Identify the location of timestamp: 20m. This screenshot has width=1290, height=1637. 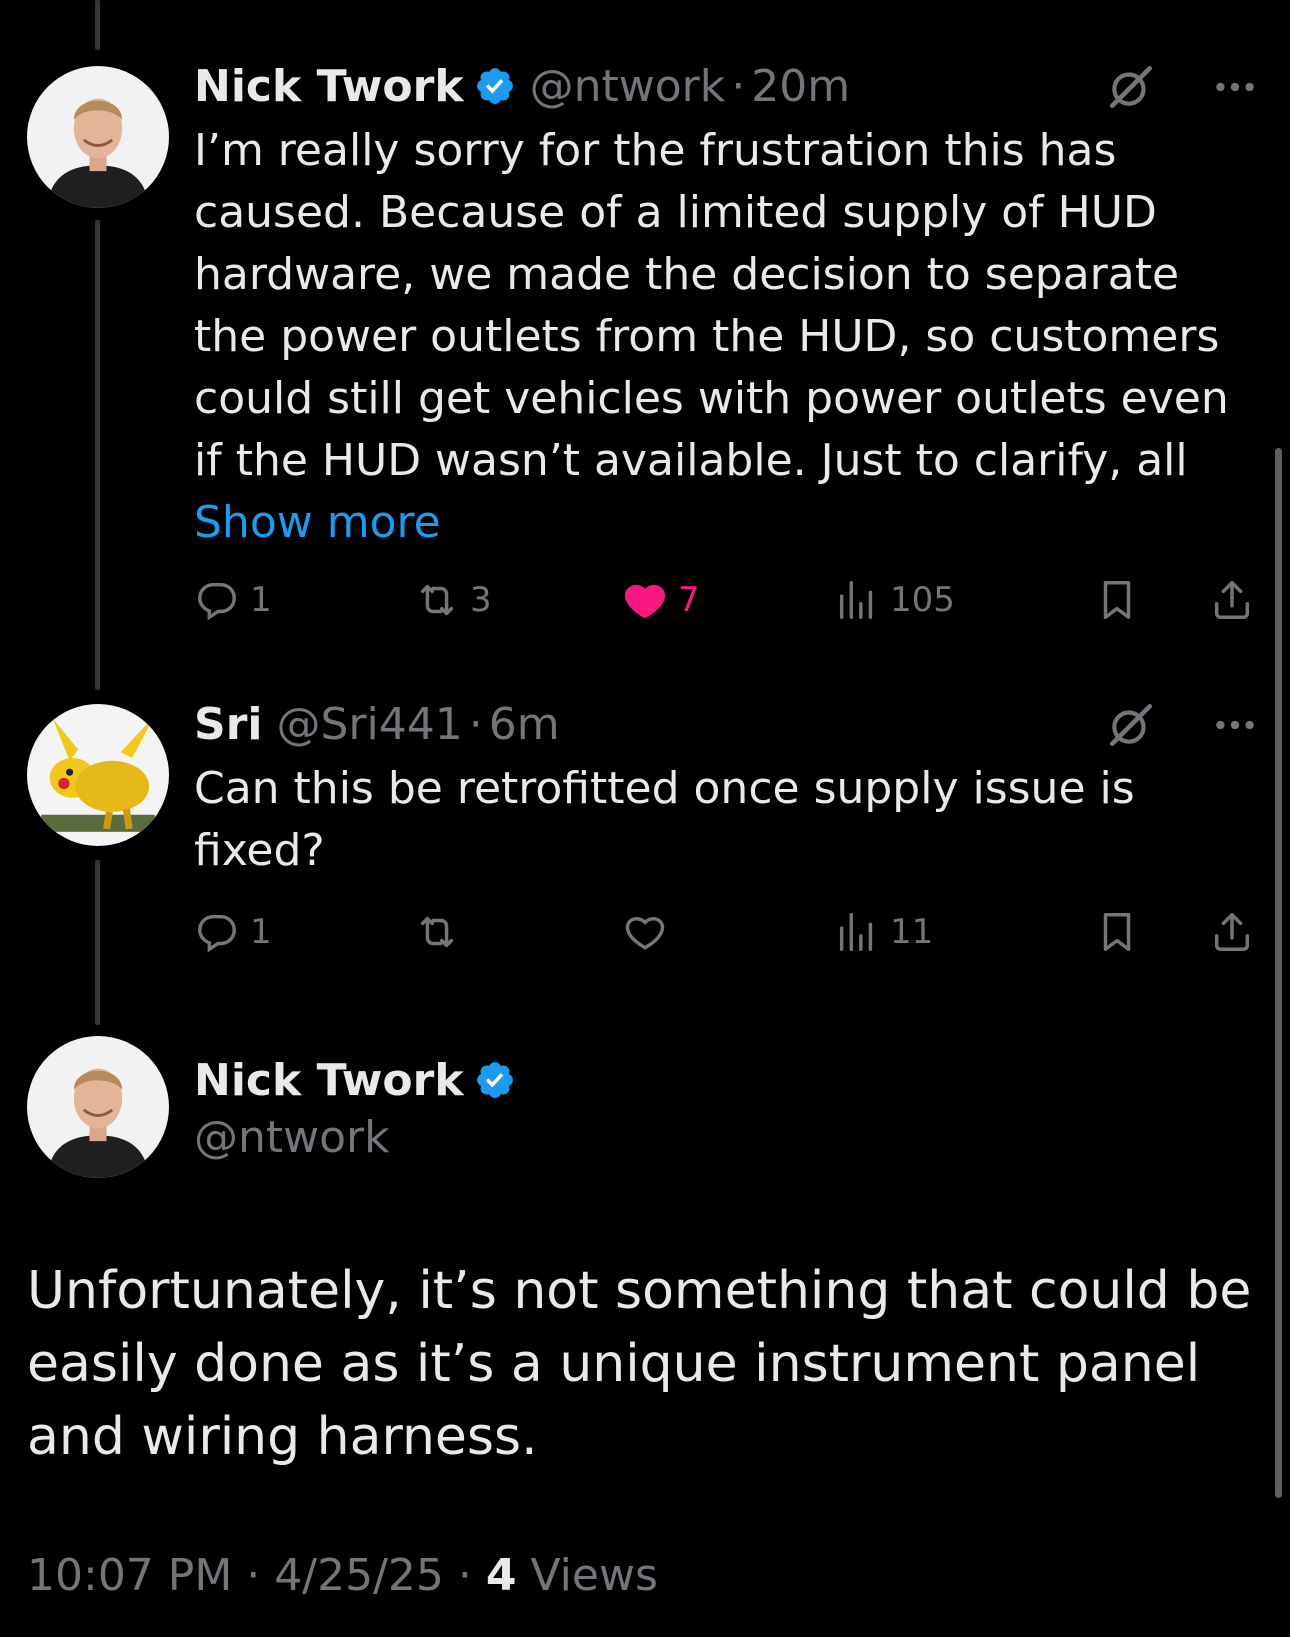
(800, 86).